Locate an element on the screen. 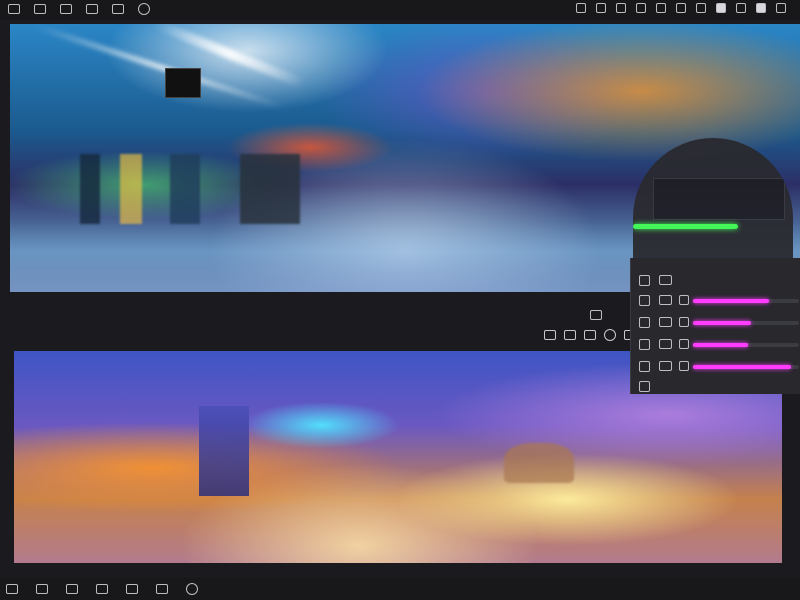 The image size is (800, 600). panel-icon is located at coordinates (132, 589).